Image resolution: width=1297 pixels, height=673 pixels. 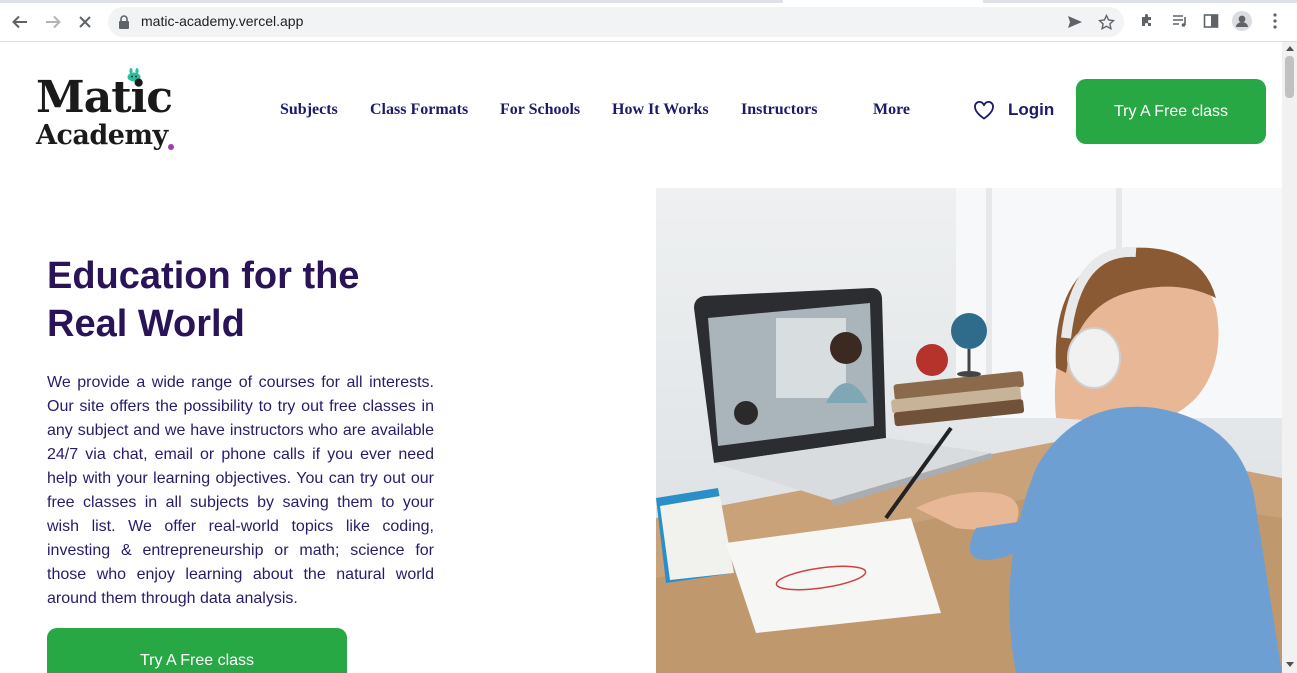 I want to click on forward-button, so click(x=53, y=22).